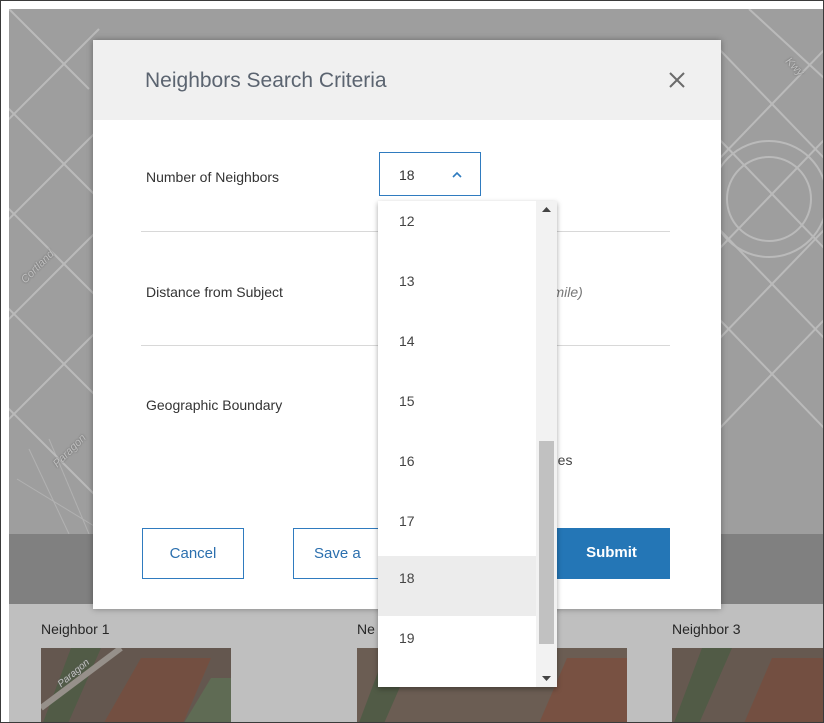 This screenshot has width=824, height=723. Describe the element at coordinates (214, 292) in the screenshot. I see `distance-from-subject-label: Distance from Subject` at that location.